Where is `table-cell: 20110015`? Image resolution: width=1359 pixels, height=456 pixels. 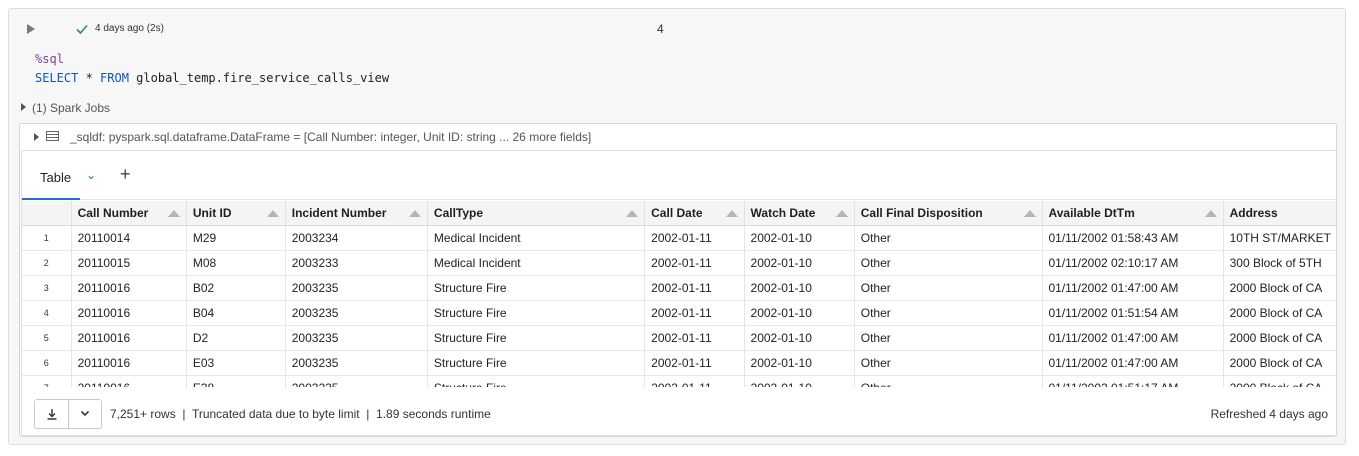 table-cell: 20110015 is located at coordinates (129, 263).